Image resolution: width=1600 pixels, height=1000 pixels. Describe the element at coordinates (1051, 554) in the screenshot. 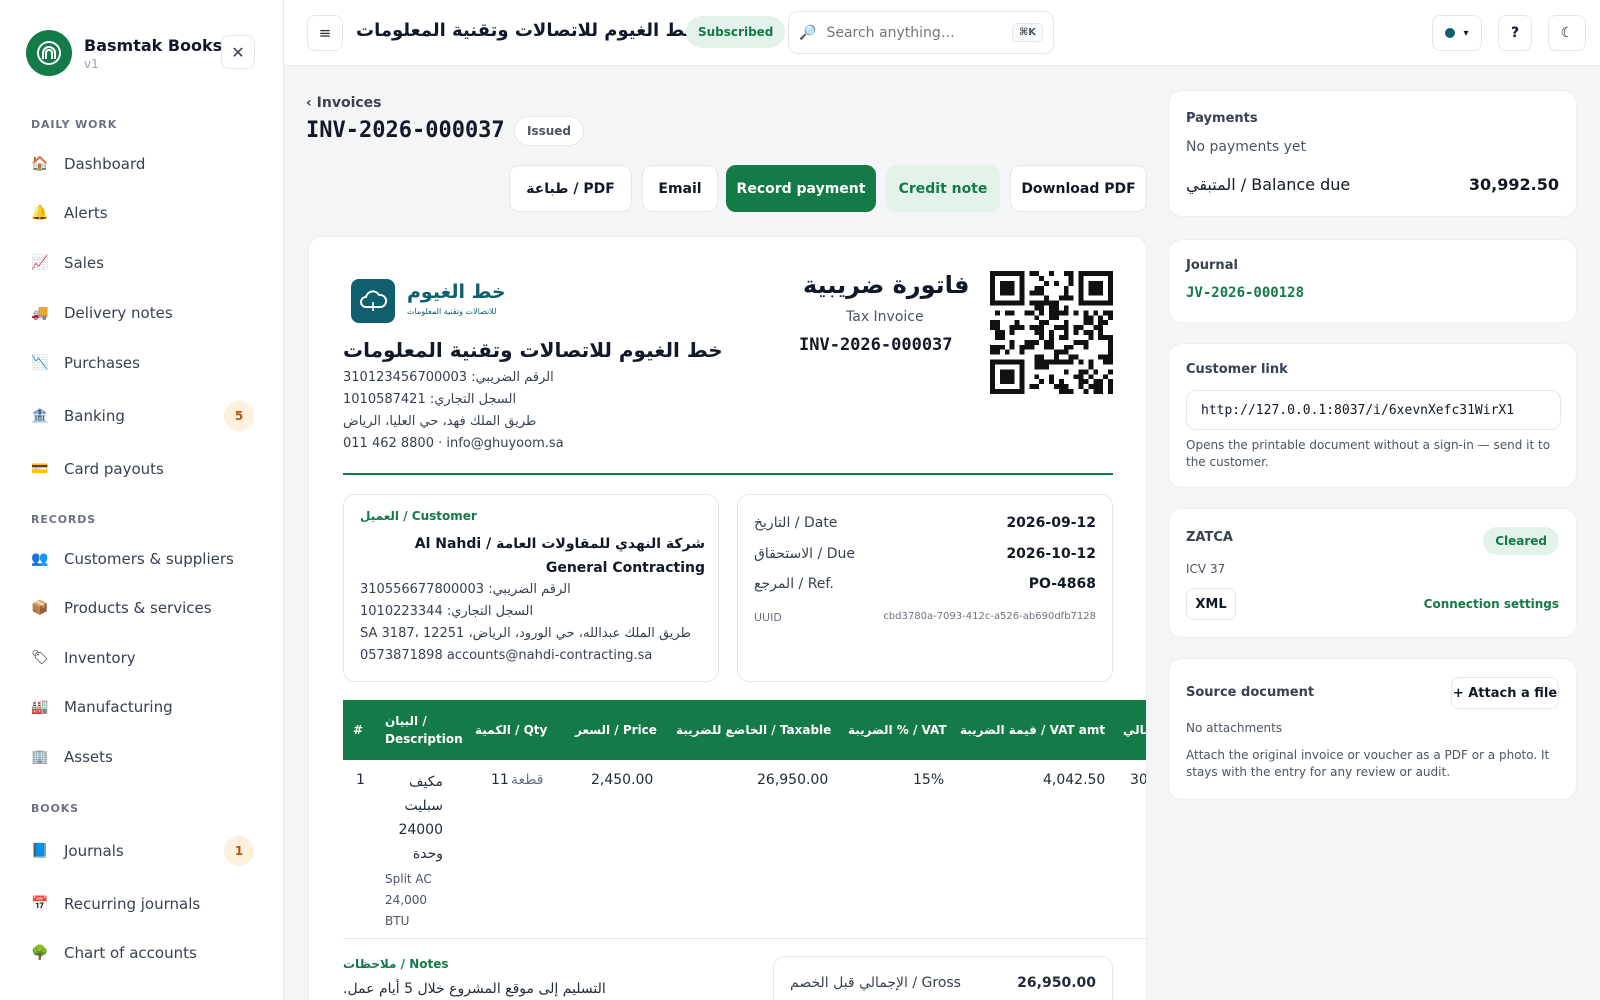

I see `due-value: 2026-10-12` at that location.